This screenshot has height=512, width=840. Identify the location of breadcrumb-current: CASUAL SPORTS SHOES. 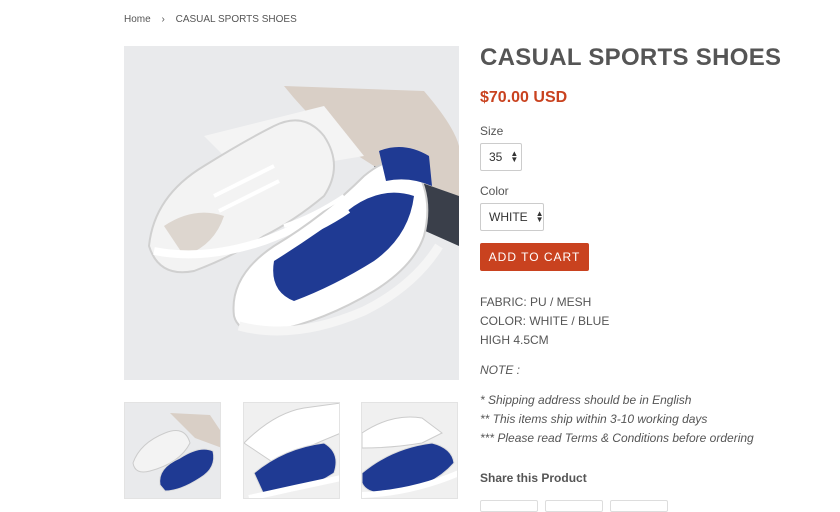
(236, 19).